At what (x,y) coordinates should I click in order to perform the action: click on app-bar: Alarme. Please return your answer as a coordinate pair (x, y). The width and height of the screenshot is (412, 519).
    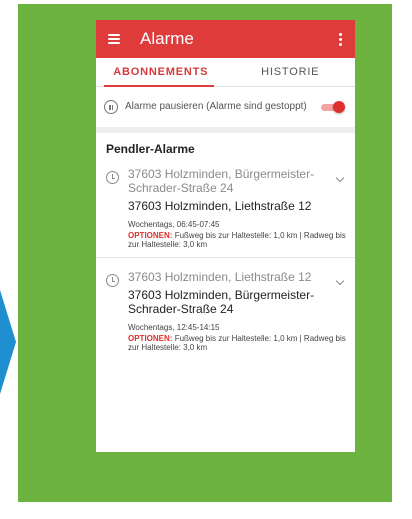
    Looking at the image, I should click on (225, 39).